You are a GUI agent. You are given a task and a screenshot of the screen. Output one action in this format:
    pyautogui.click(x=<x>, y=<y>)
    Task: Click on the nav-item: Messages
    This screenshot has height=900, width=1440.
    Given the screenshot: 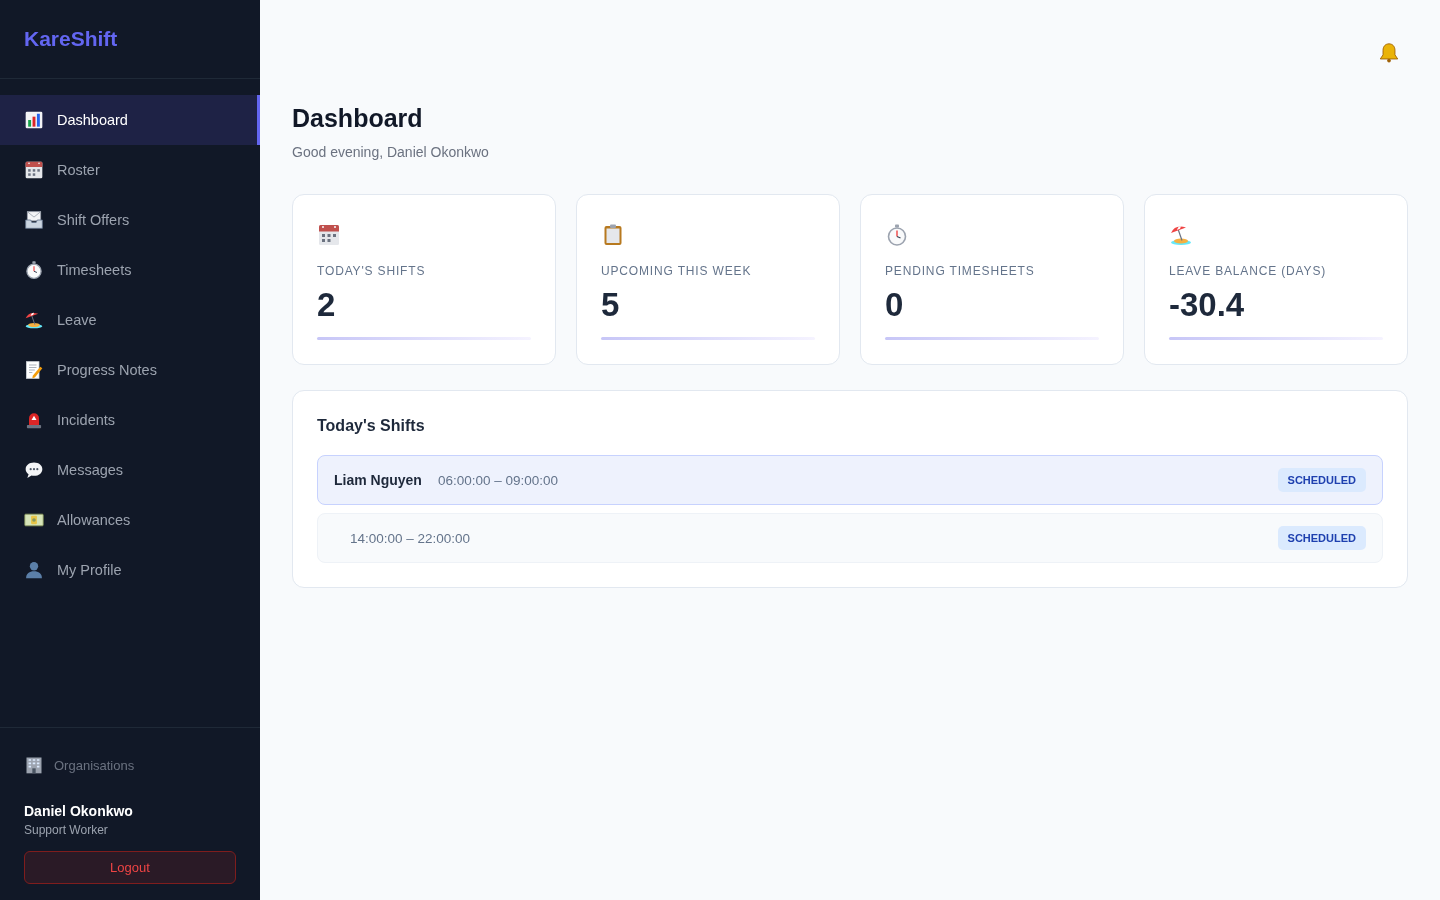 What is the action you would take?
    pyautogui.click(x=130, y=470)
    